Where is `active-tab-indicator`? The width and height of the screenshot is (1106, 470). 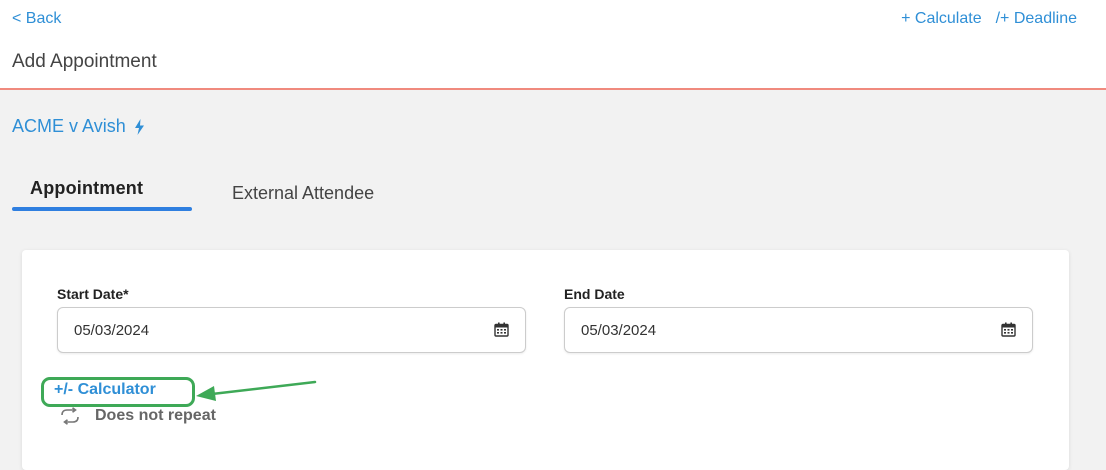 active-tab-indicator is located at coordinates (102, 209).